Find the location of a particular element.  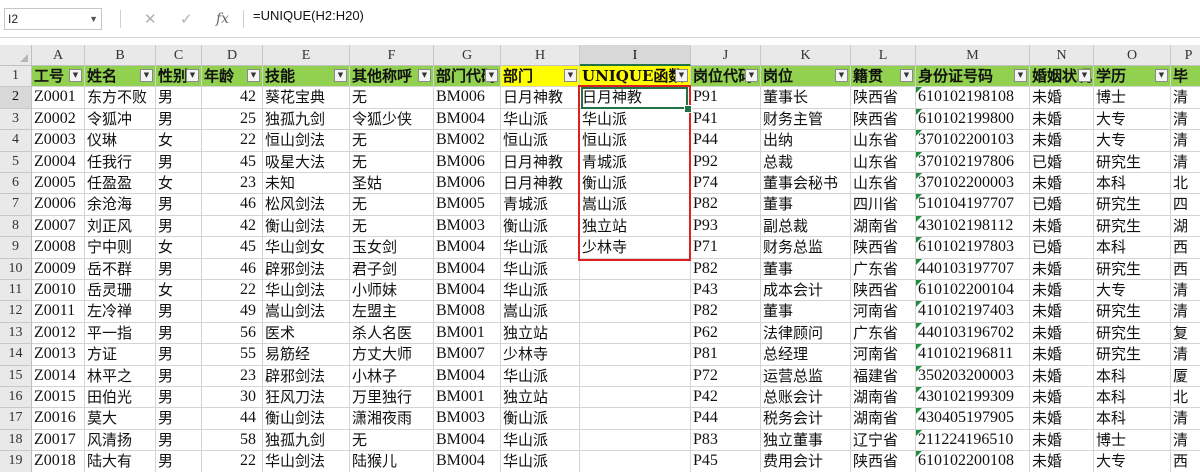

header-cell-d: 年龄 ▼ is located at coordinates (232, 77).